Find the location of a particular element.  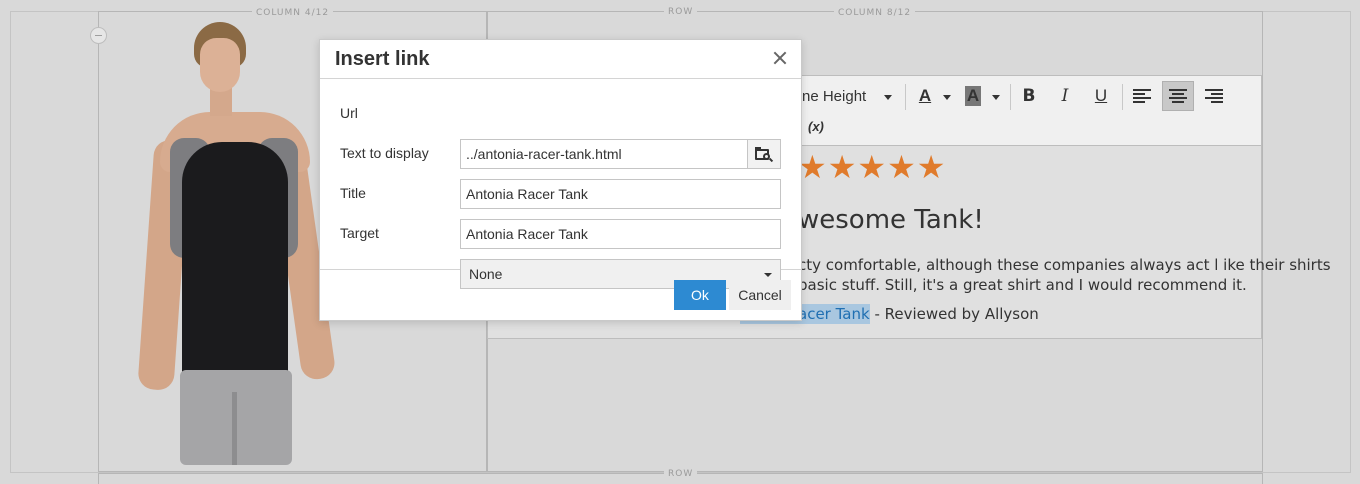

column-right-label: COLUMN 8/12 is located at coordinates (875, 13).